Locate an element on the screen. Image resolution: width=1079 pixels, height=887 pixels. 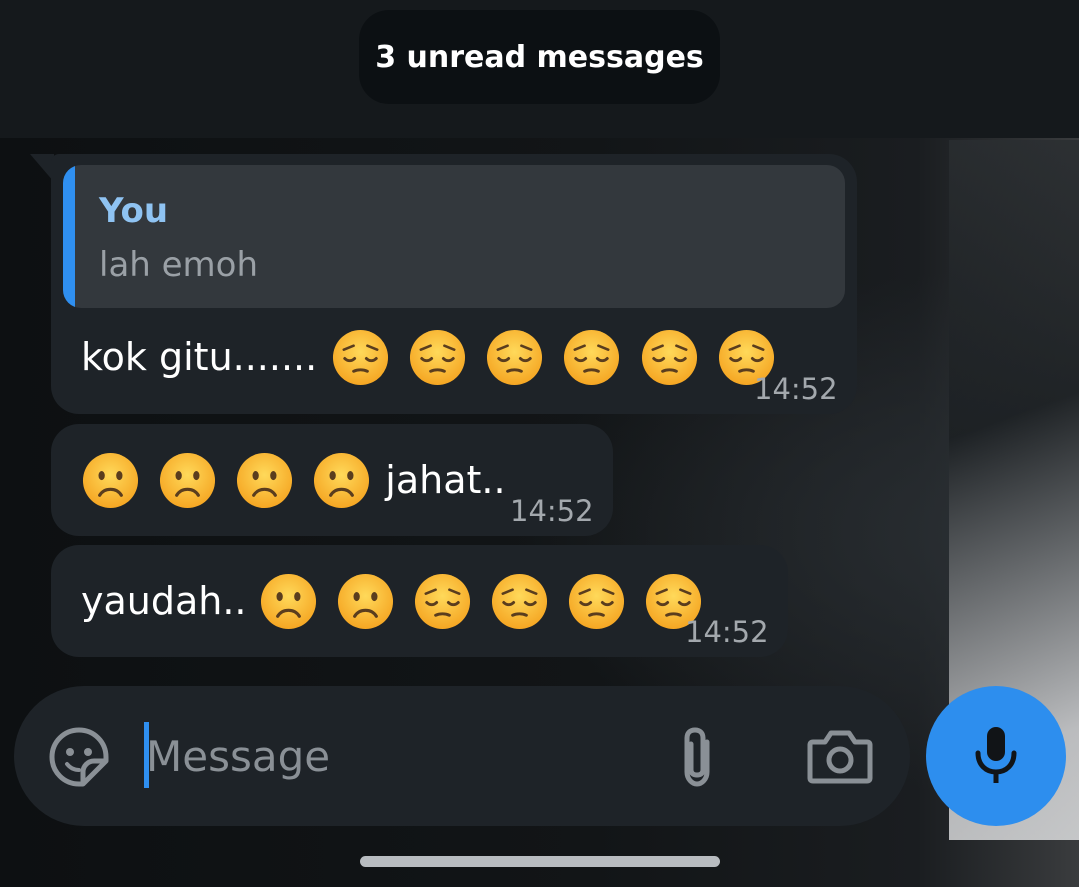
home-indicator is located at coordinates (540, 861).